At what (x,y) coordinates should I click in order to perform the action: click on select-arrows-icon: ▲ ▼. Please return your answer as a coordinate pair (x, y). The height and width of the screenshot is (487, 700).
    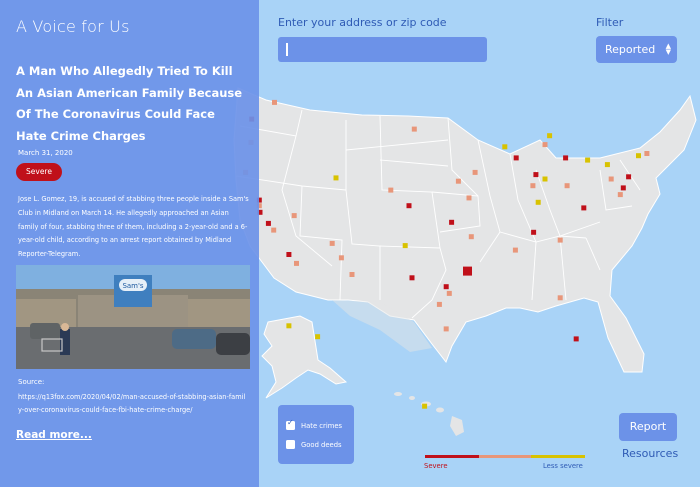
    Looking at the image, I should click on (668, 49).